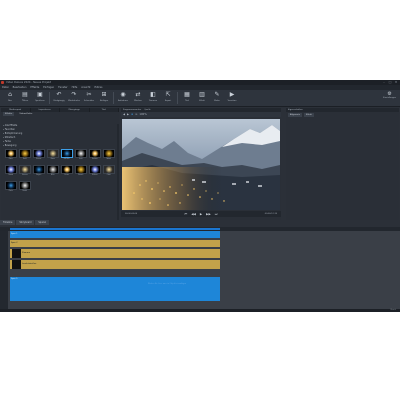 The image size is (400, 400). Describe the element at coordinates (109, 156) in the screenshot. I see `effect-thumbnail: Nebel` at that location.